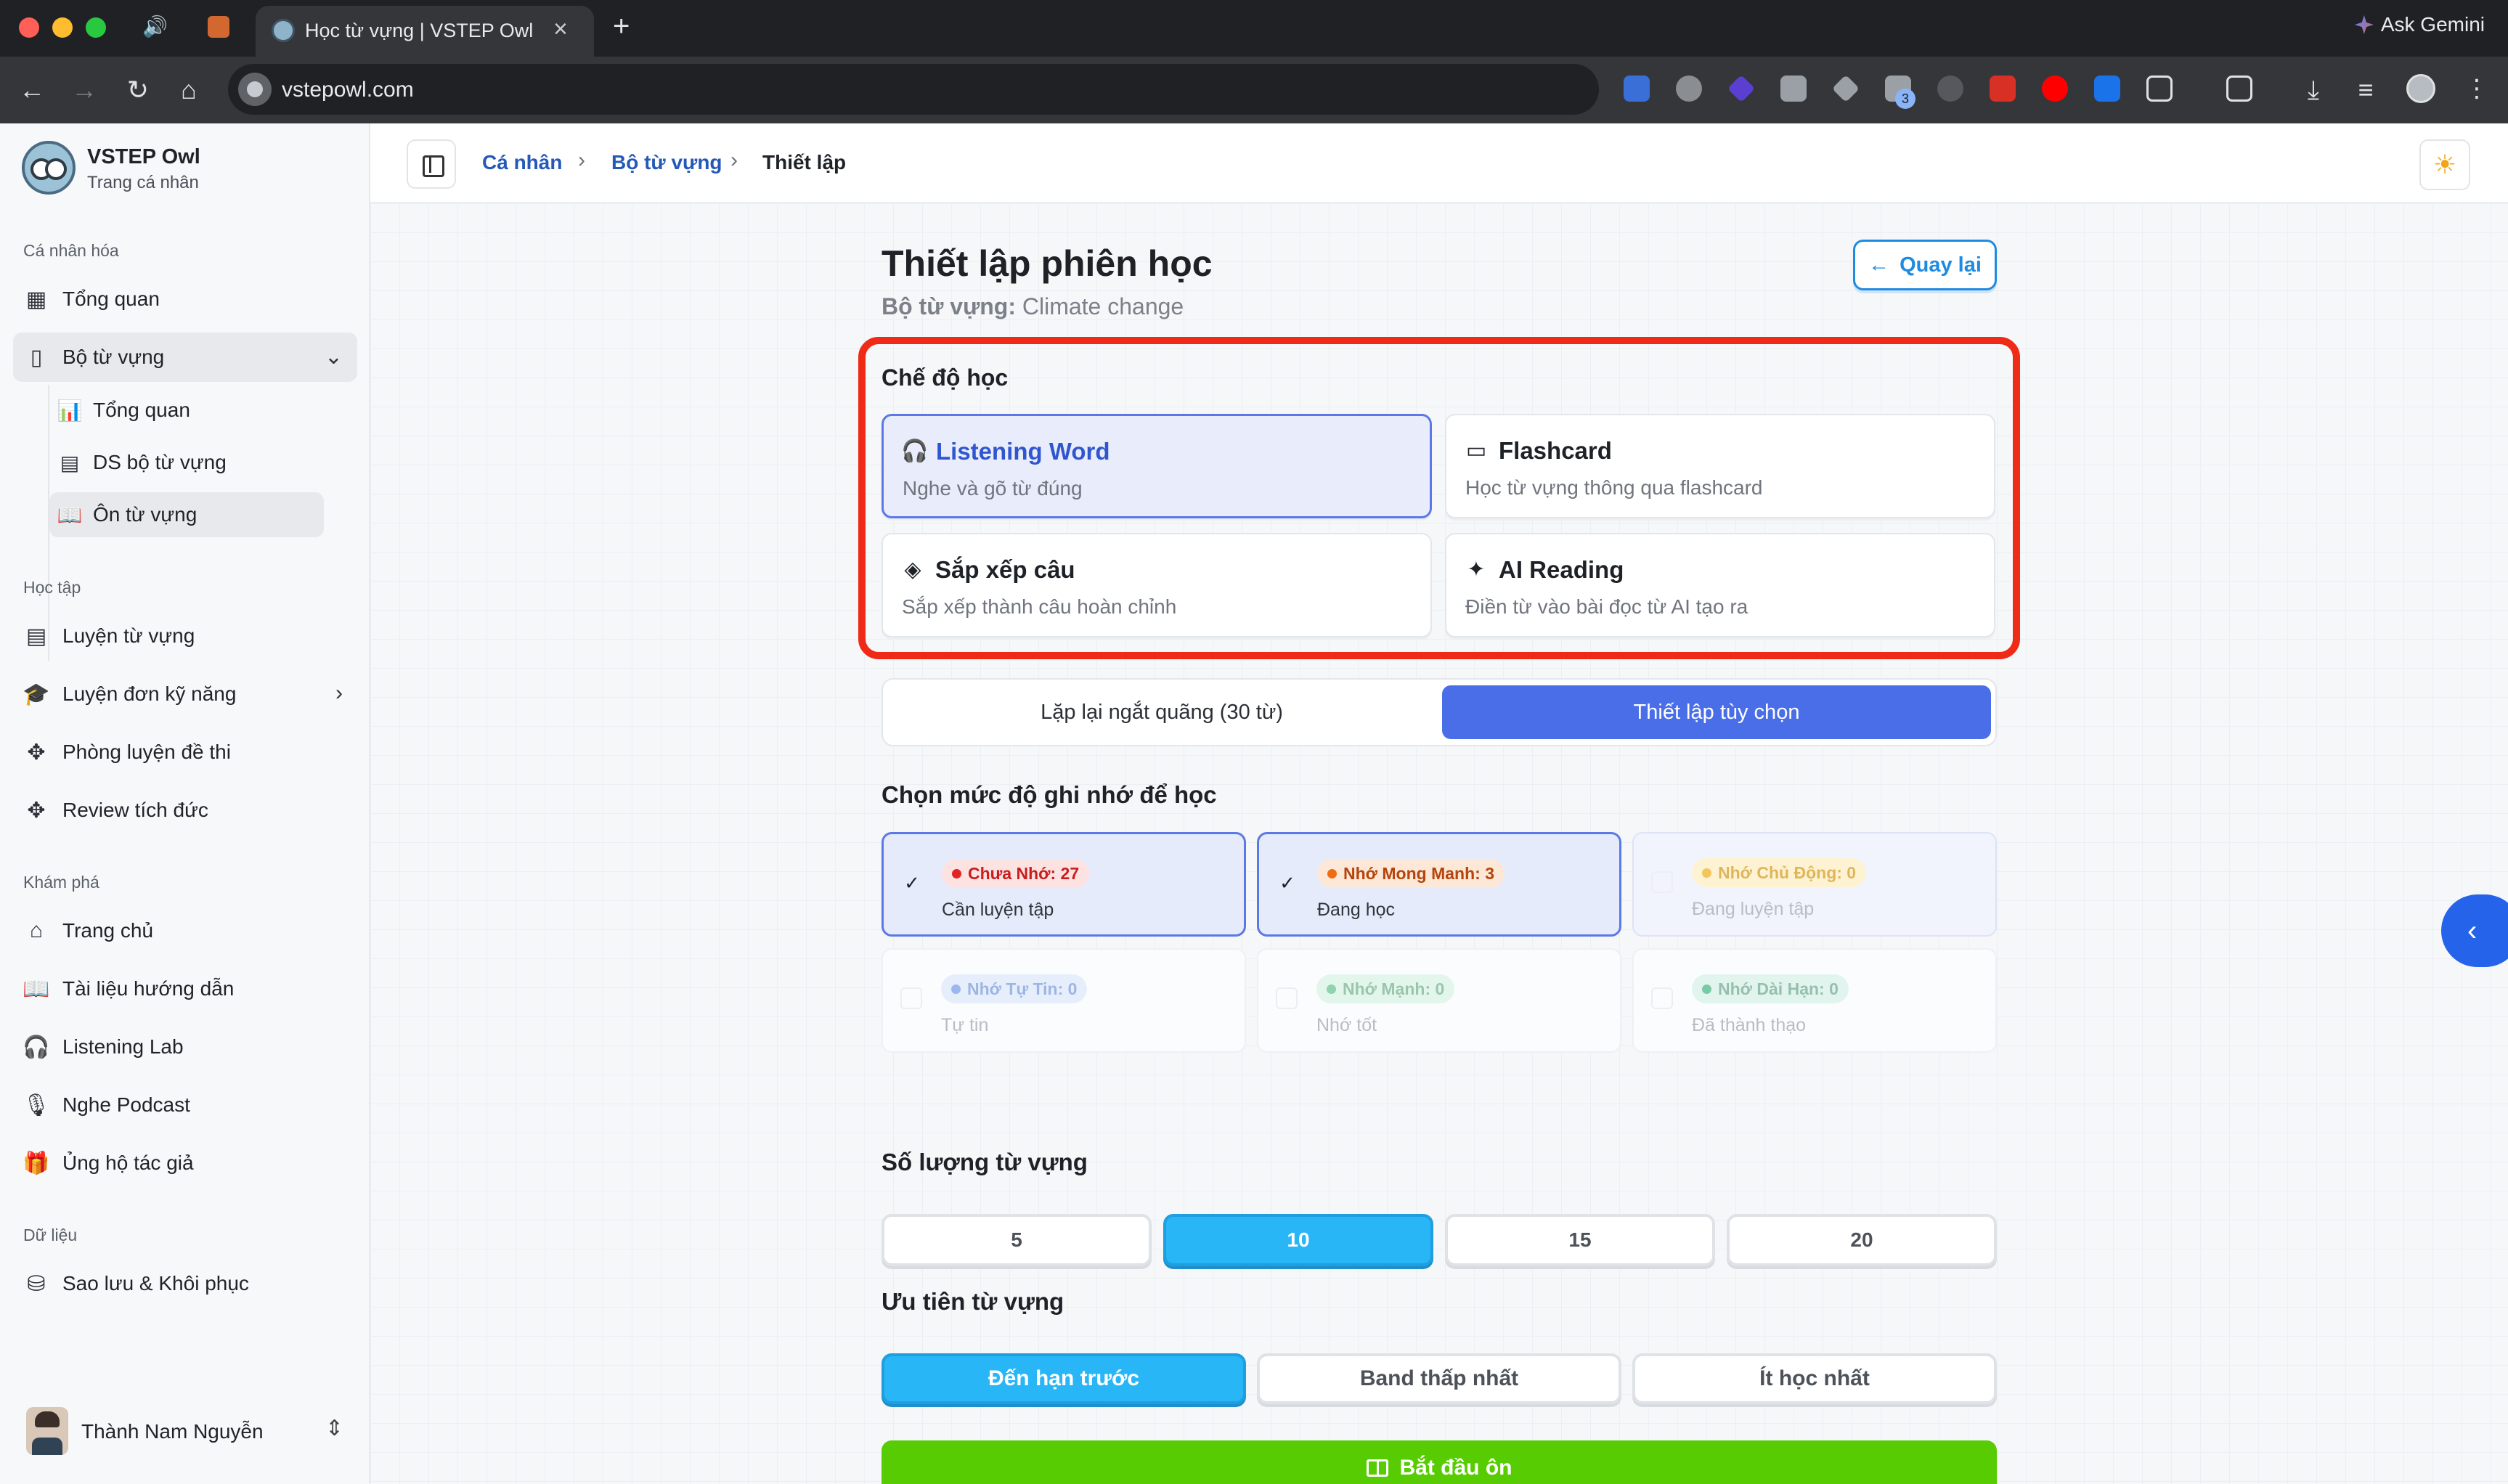  What do you see at coordinates (1814, 1000) in the screenshot?
I see `level-card-long-term: ✓ Nhớ Dài Hạn: 0 Đã thành thạo` at bounding box center [1814, 1000].